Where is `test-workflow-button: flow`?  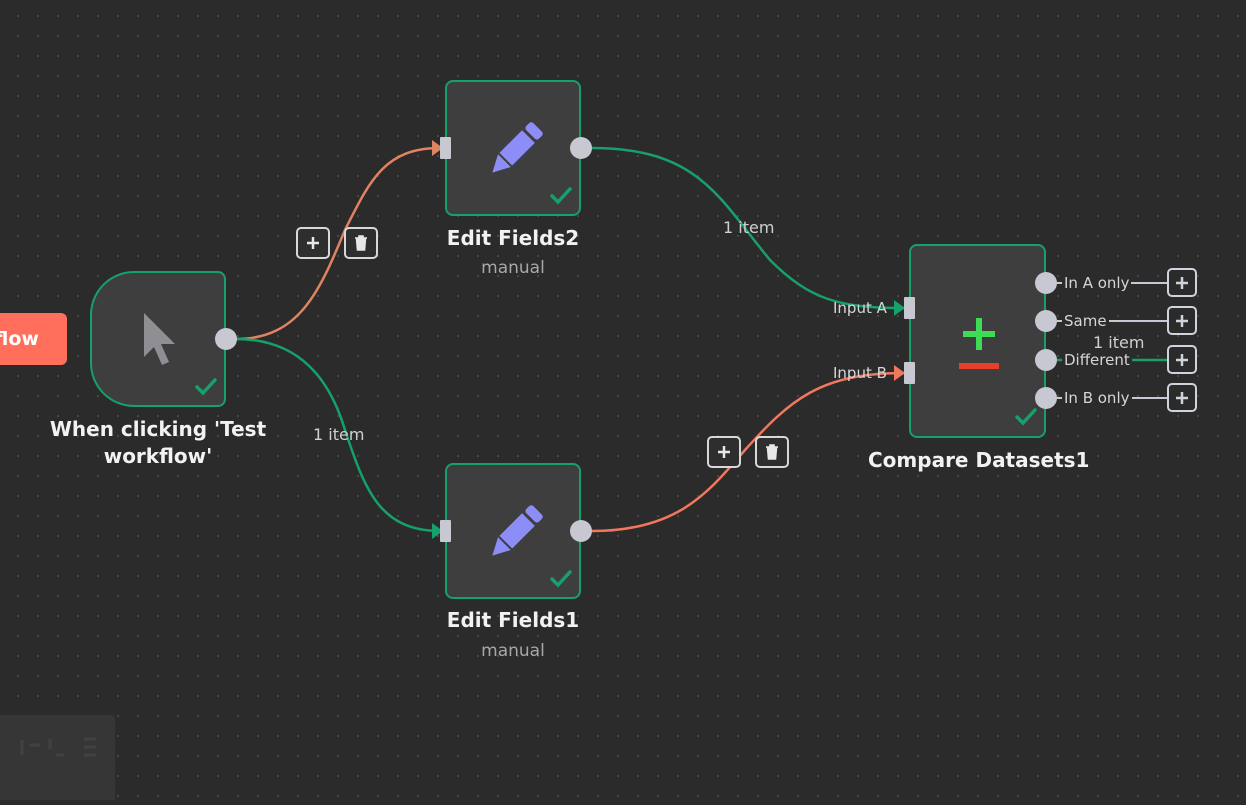 test-workflow-button: flow is located at coordinates (33, 339).